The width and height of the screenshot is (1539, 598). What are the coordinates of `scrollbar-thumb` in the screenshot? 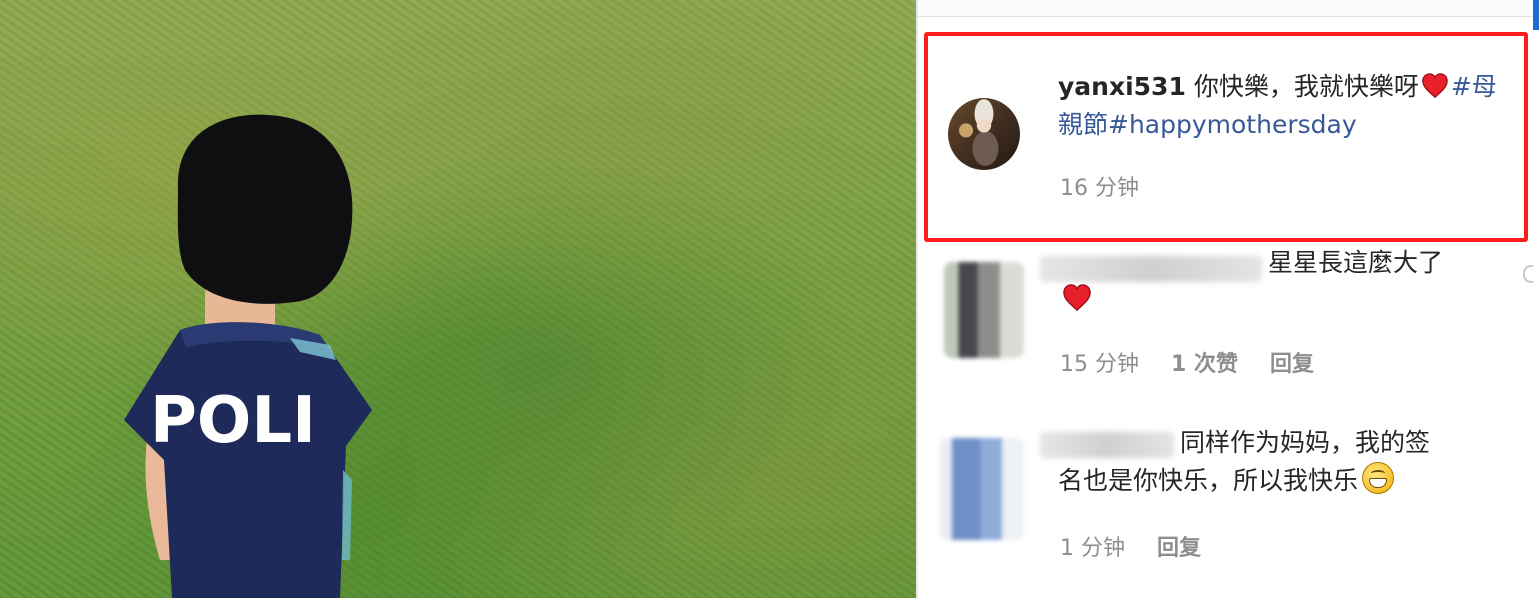 It's located at (1536, 15).